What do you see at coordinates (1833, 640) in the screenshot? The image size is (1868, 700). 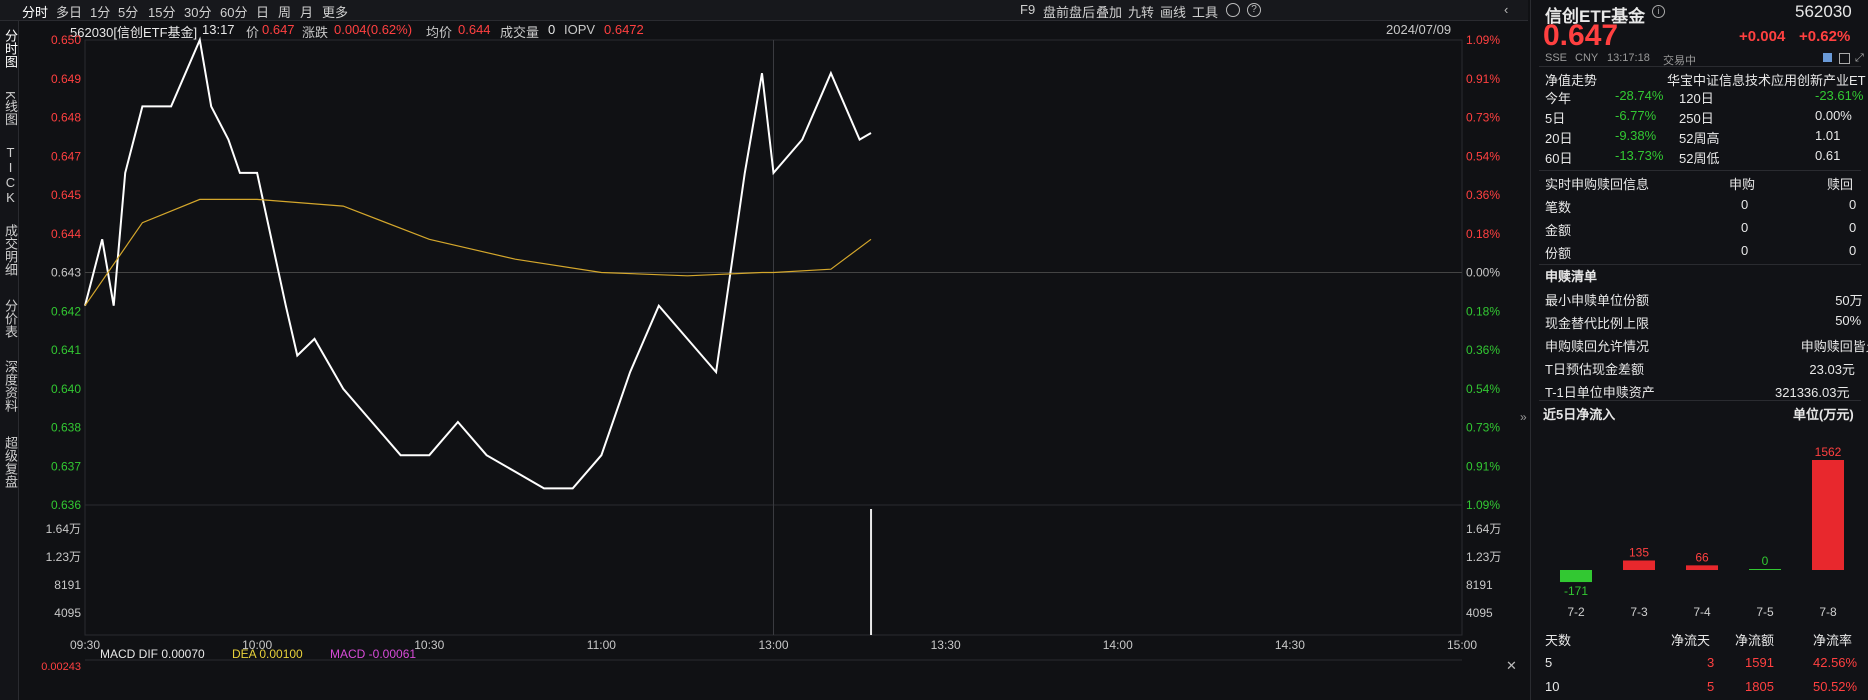 I see `stats-header: 净流率` at bounding box center [1833, 640].